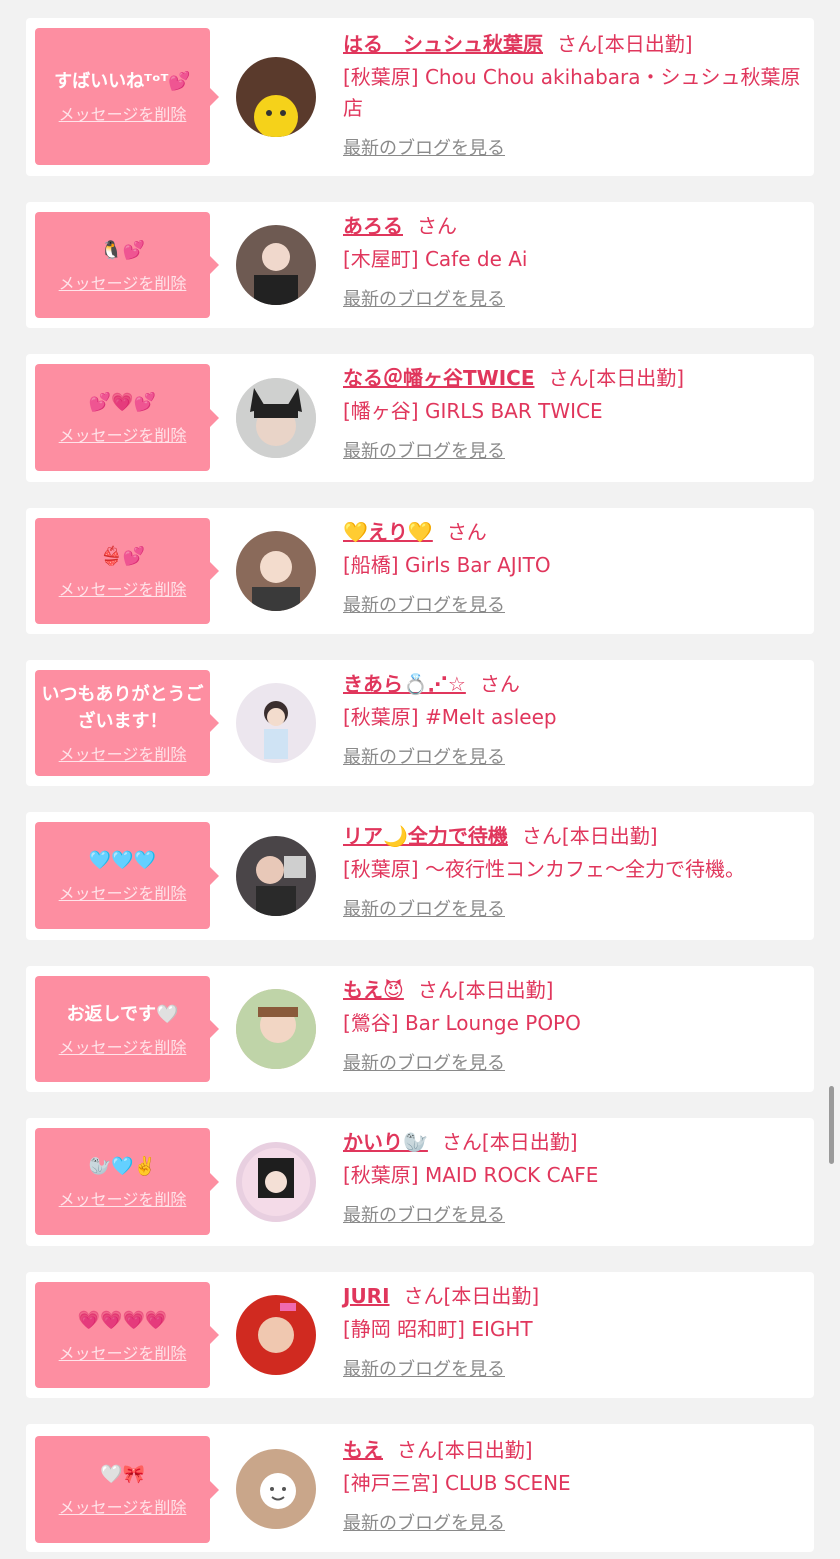 The width and height of the screenshot is (840, 1559). What do you see at coordinates (462, 1023) in the screenshot?
I see `shop-name: [鶯谷] Bar Lounge POPO` at bounding box center [462, 1023].